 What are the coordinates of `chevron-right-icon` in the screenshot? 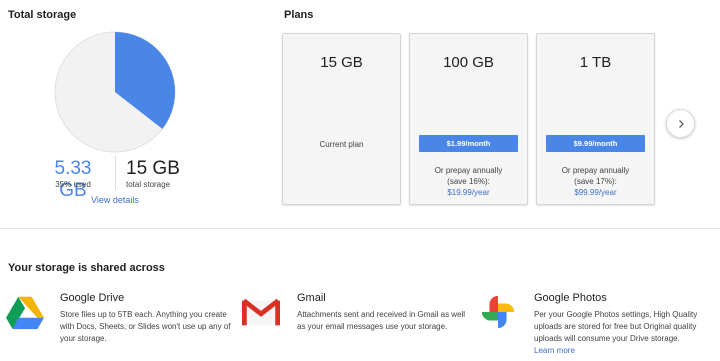 It's located at (681, 123).